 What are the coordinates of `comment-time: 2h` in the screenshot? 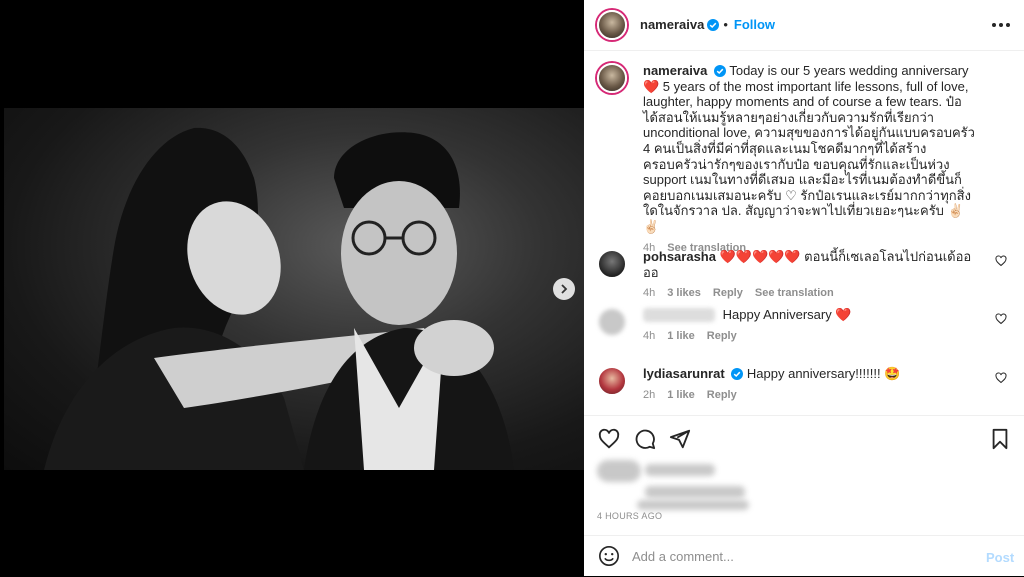 It's located at (649, 394).